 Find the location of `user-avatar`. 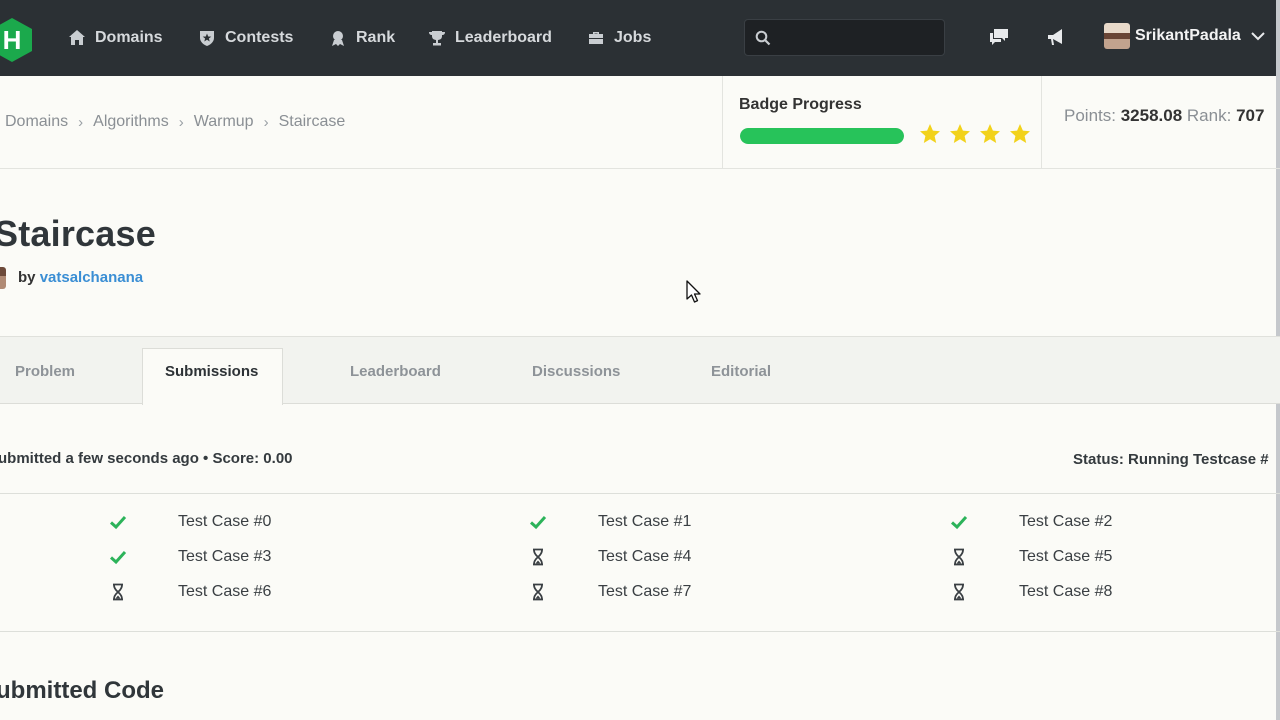

user-avatar is located at coordinates (1117, 36).